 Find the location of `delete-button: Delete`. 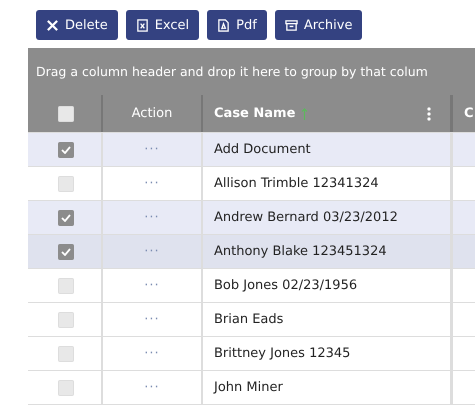

delete-button: Delete is located at coordinates (77, 25).